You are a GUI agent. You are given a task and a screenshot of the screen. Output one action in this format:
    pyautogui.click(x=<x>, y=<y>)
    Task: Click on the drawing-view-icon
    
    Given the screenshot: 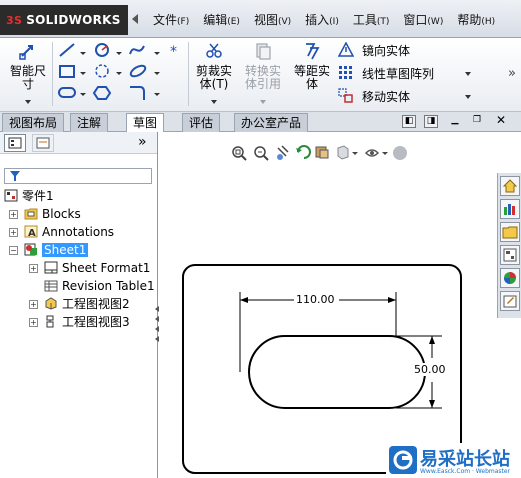 What is the action you would take?
    pyautogui.click(x=51, y=303)
    